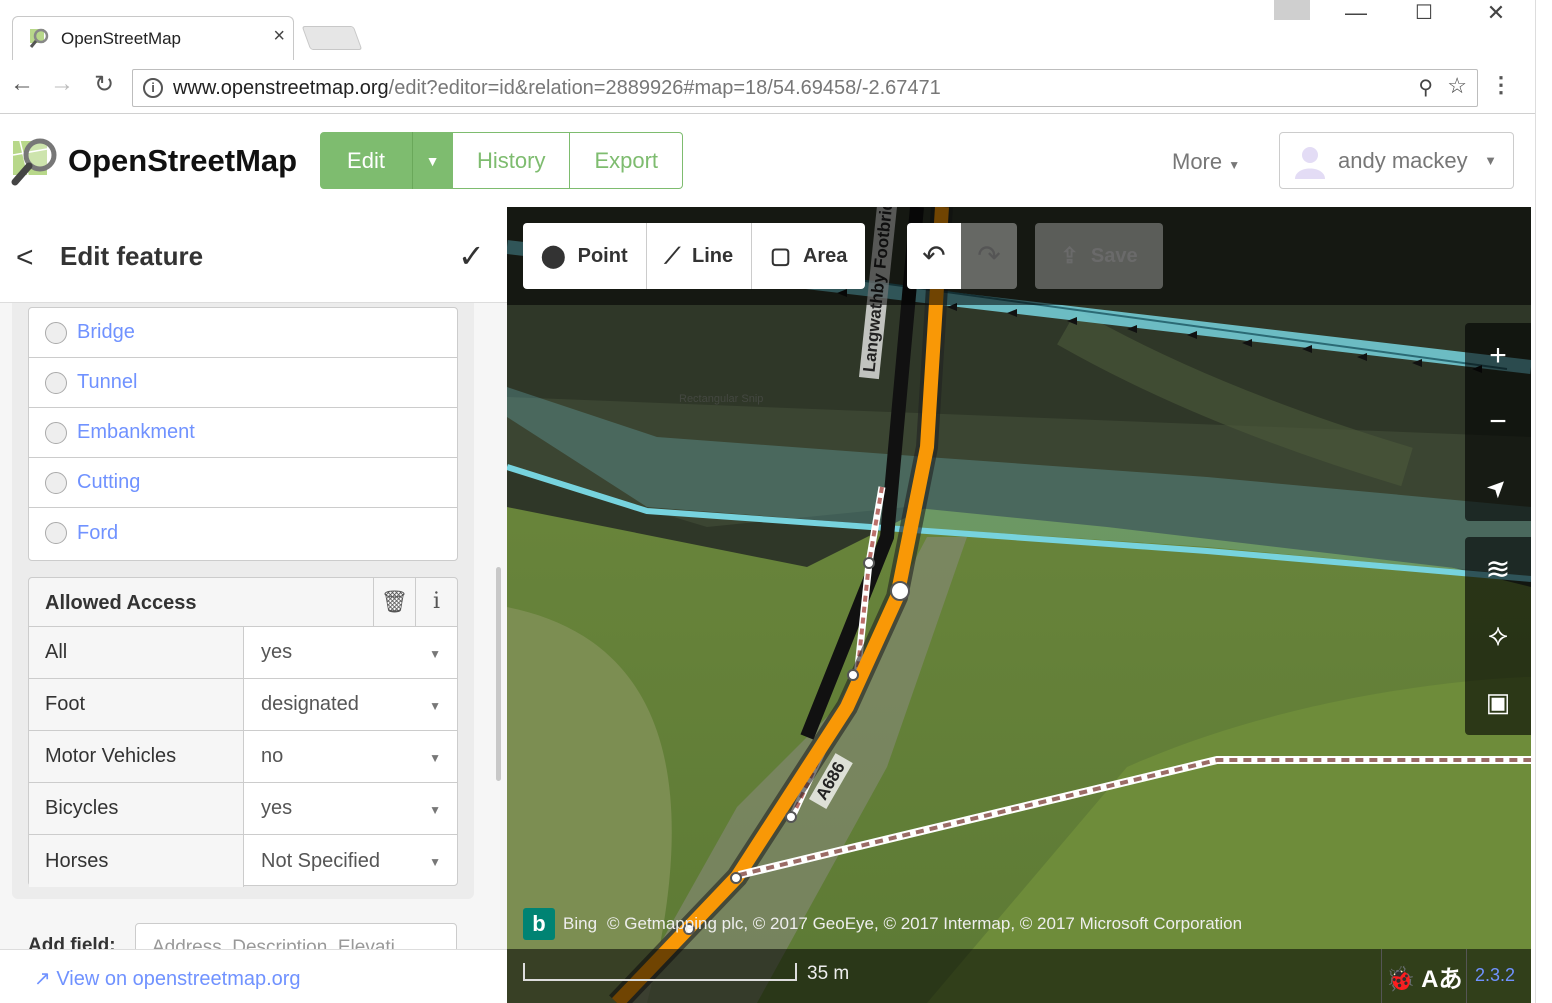  I want to click on site-info-icon: i, so click(153, 88).